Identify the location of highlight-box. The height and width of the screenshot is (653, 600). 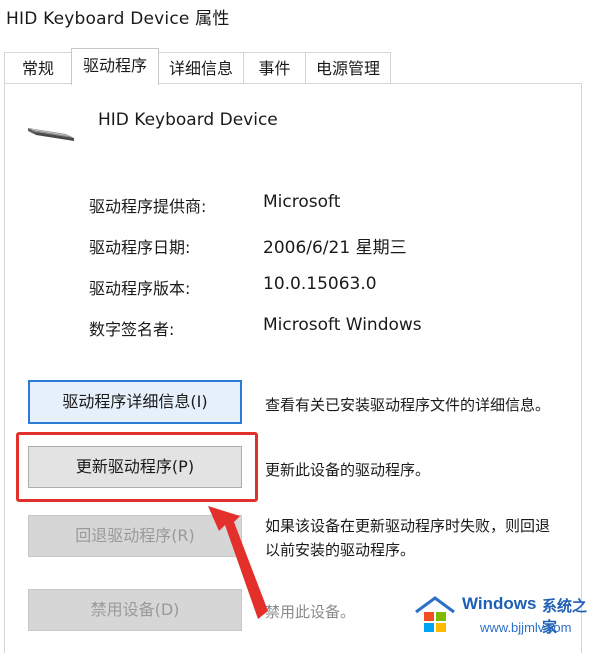
(137, 467).